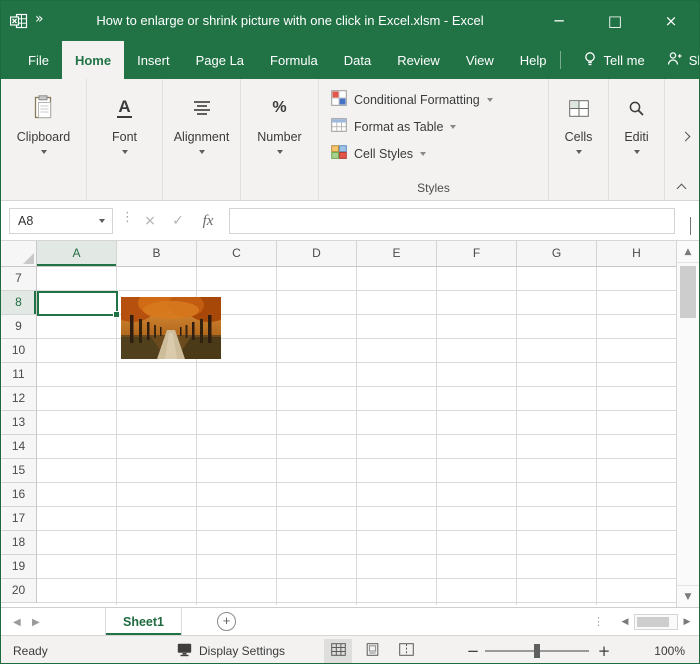  What do you see at coordinates (116, 314) in the screenshot?
I see `fill-handle` at bounding box center [116, 314].